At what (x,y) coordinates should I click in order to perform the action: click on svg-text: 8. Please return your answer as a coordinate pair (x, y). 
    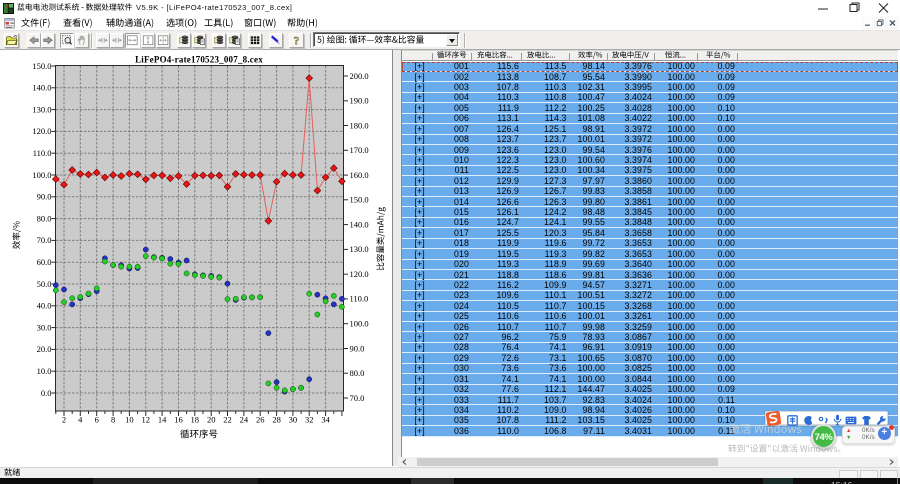
    Looking at the image, I should click on (113, 420).